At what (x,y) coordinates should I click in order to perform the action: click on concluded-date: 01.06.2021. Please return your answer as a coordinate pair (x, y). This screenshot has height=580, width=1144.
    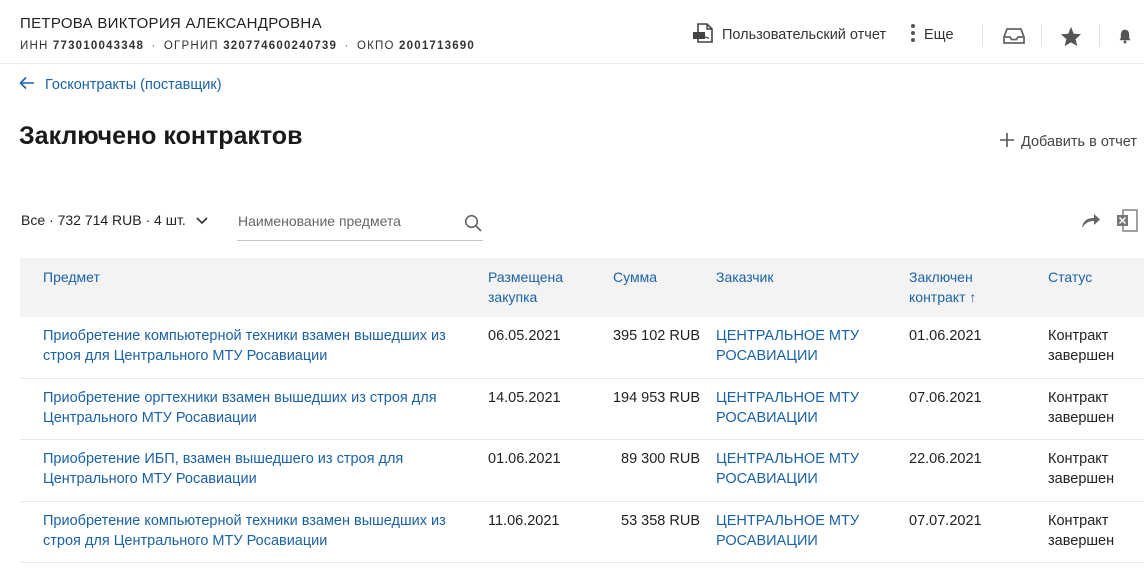
    Looking at the image, I should click on (945, 336).